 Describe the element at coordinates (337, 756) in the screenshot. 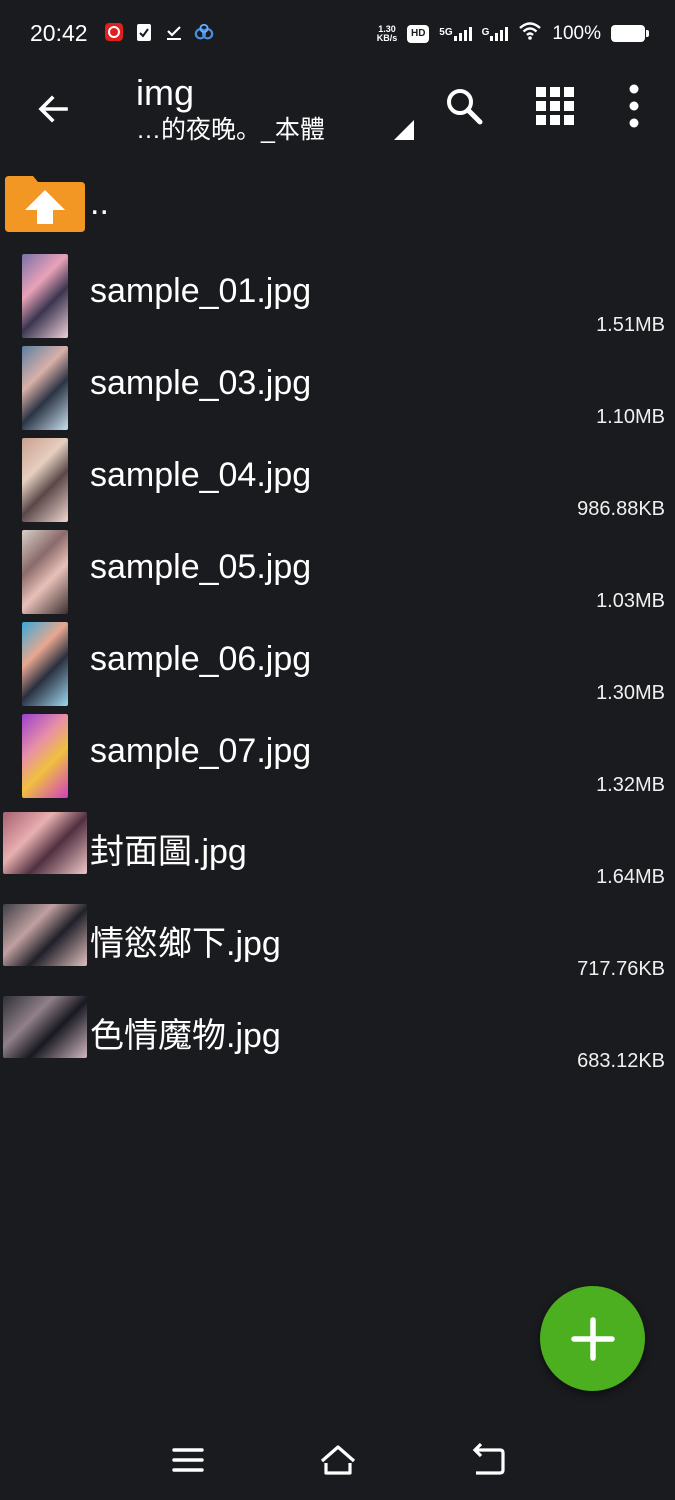

I see `file-row: sample_07.jpg 1.32MB` at that location.